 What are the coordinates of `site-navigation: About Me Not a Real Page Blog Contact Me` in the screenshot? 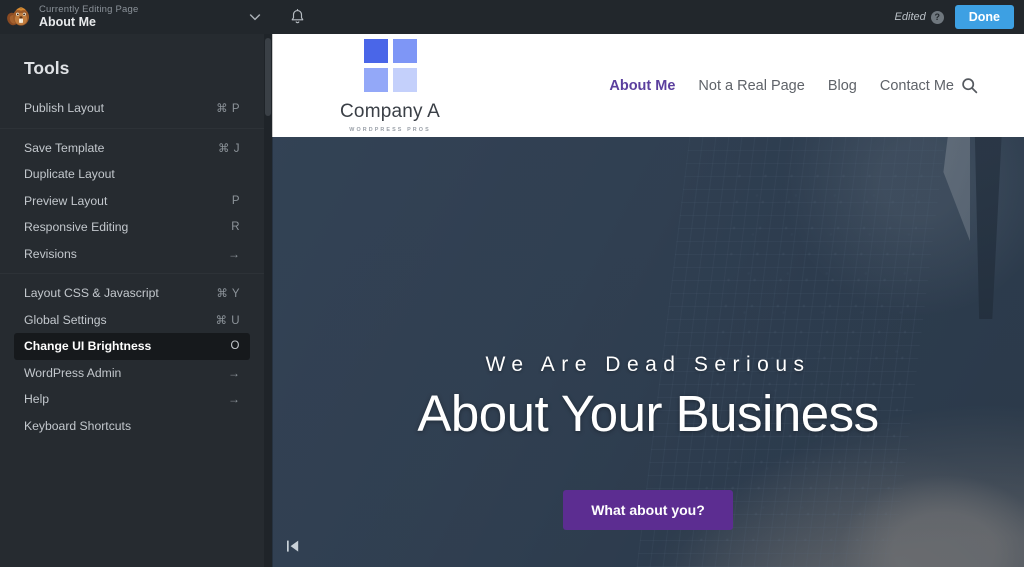 It's located at (781, 86).